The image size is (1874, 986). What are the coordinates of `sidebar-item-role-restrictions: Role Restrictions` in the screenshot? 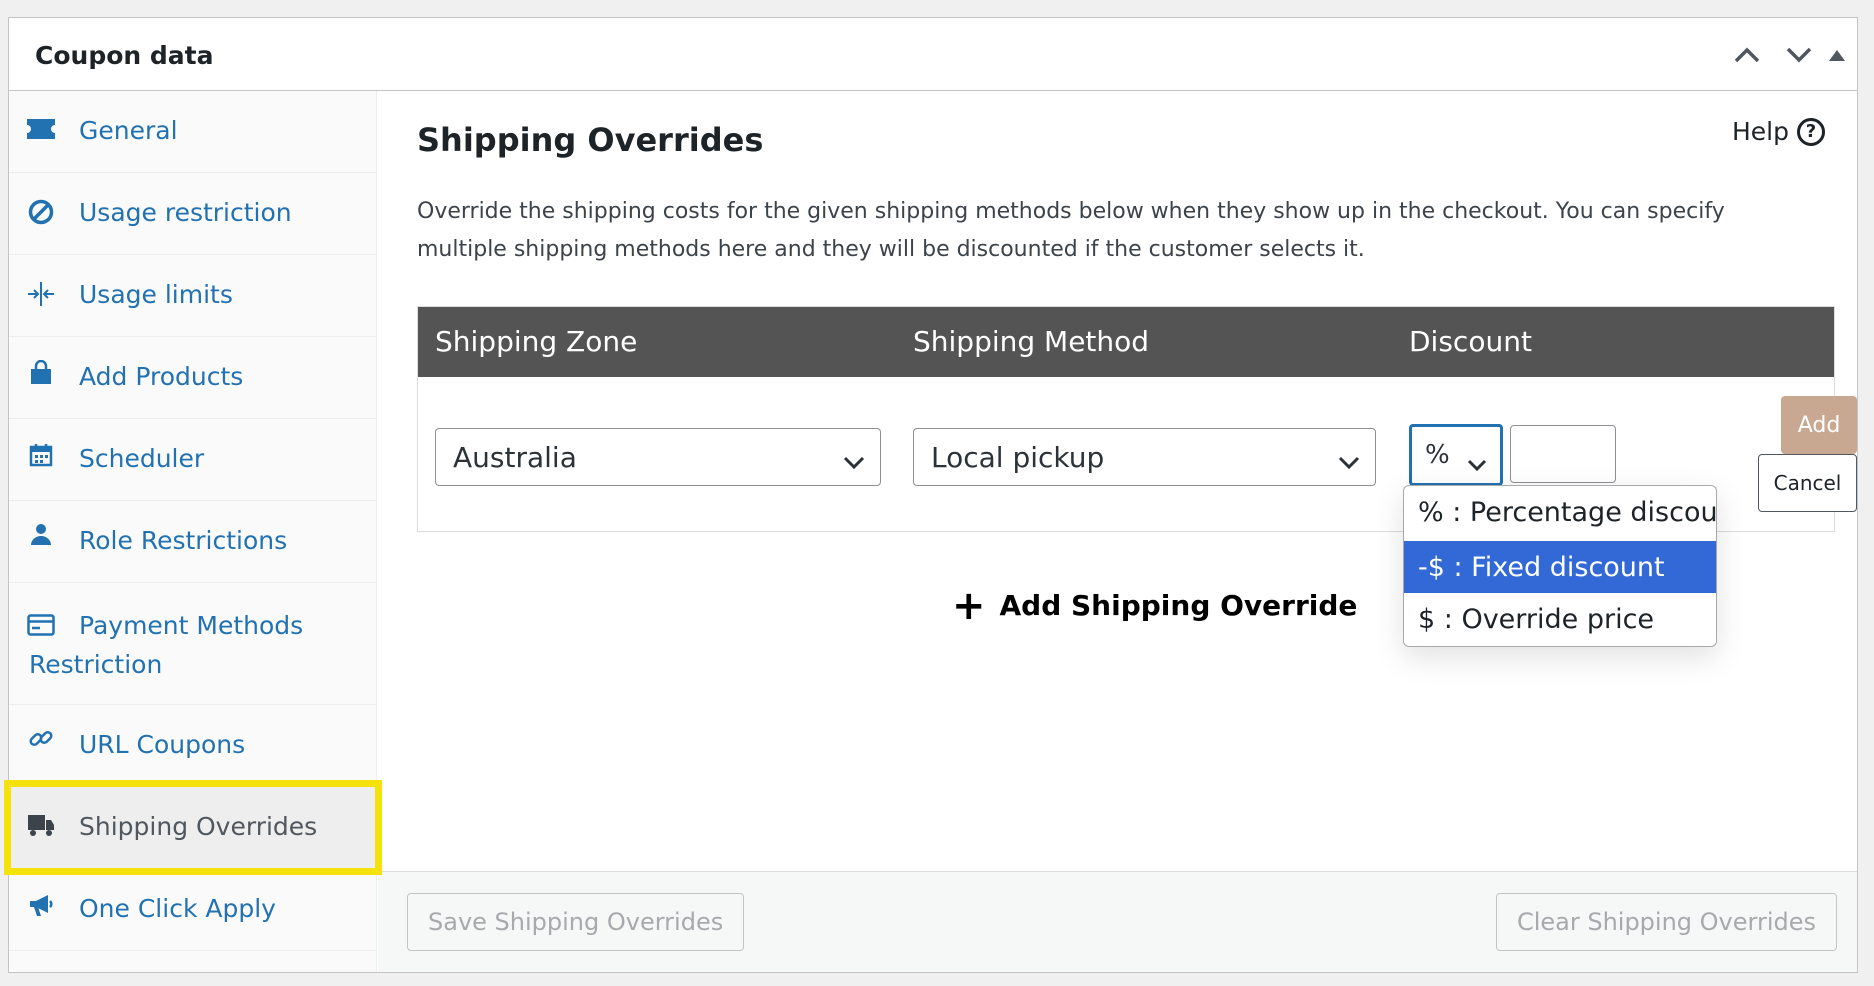 It's located at (192, 542).